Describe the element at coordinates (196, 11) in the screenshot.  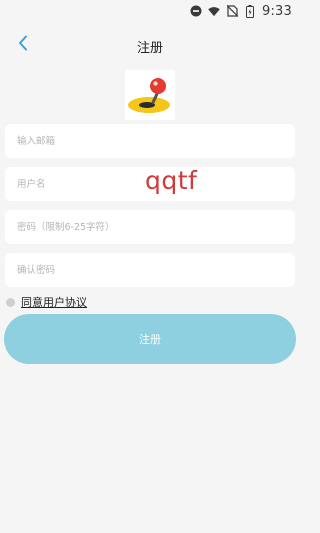
I see `do-not-disturb-icon` at that location.